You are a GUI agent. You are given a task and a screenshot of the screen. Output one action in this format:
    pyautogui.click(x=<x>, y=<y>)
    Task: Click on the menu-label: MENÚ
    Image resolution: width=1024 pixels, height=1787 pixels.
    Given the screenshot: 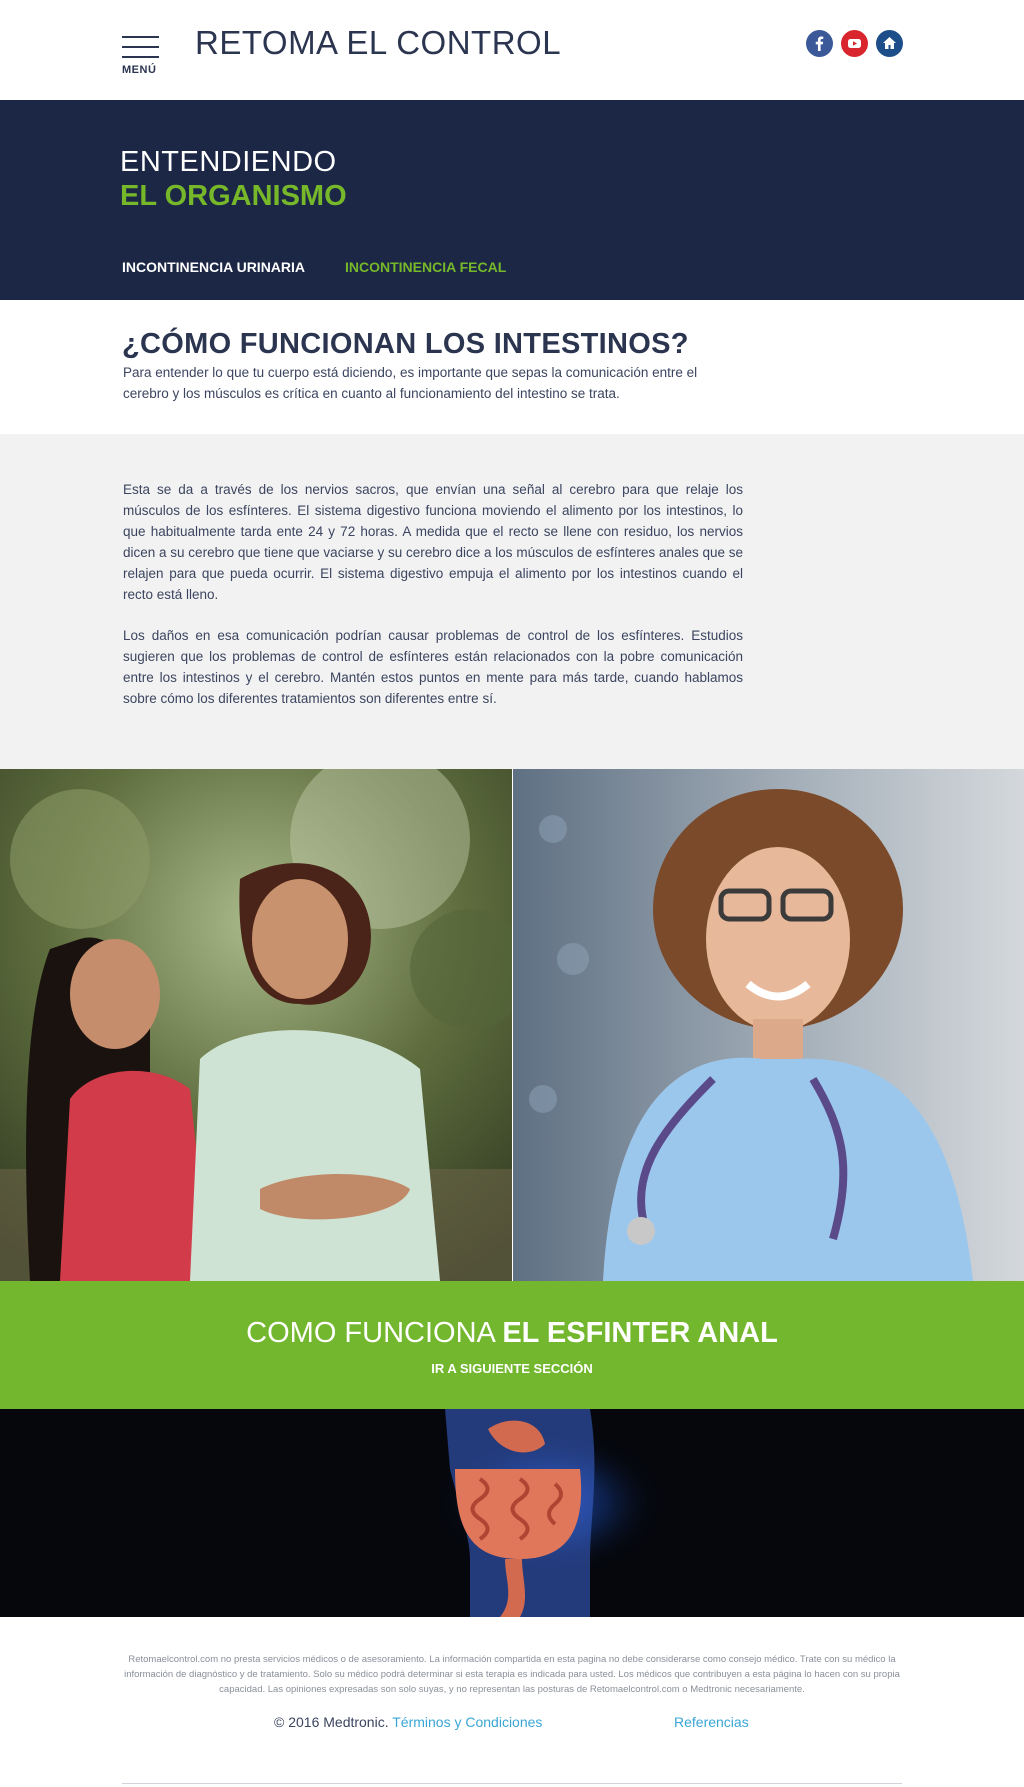 What is the action you would take?
    pyautogui.click(x=139, y=70)
    